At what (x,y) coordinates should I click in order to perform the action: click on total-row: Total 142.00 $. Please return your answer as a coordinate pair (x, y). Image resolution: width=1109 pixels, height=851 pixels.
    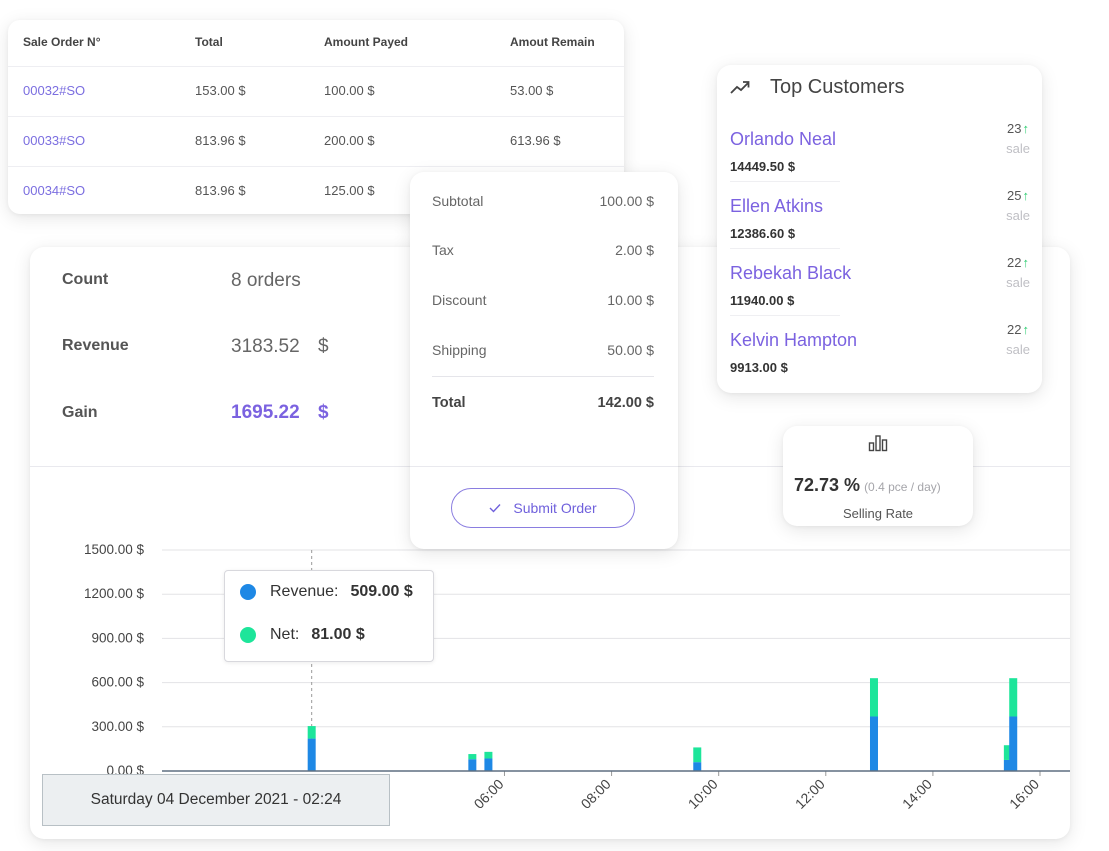
    Looking at the image, I should click on (543, 403).